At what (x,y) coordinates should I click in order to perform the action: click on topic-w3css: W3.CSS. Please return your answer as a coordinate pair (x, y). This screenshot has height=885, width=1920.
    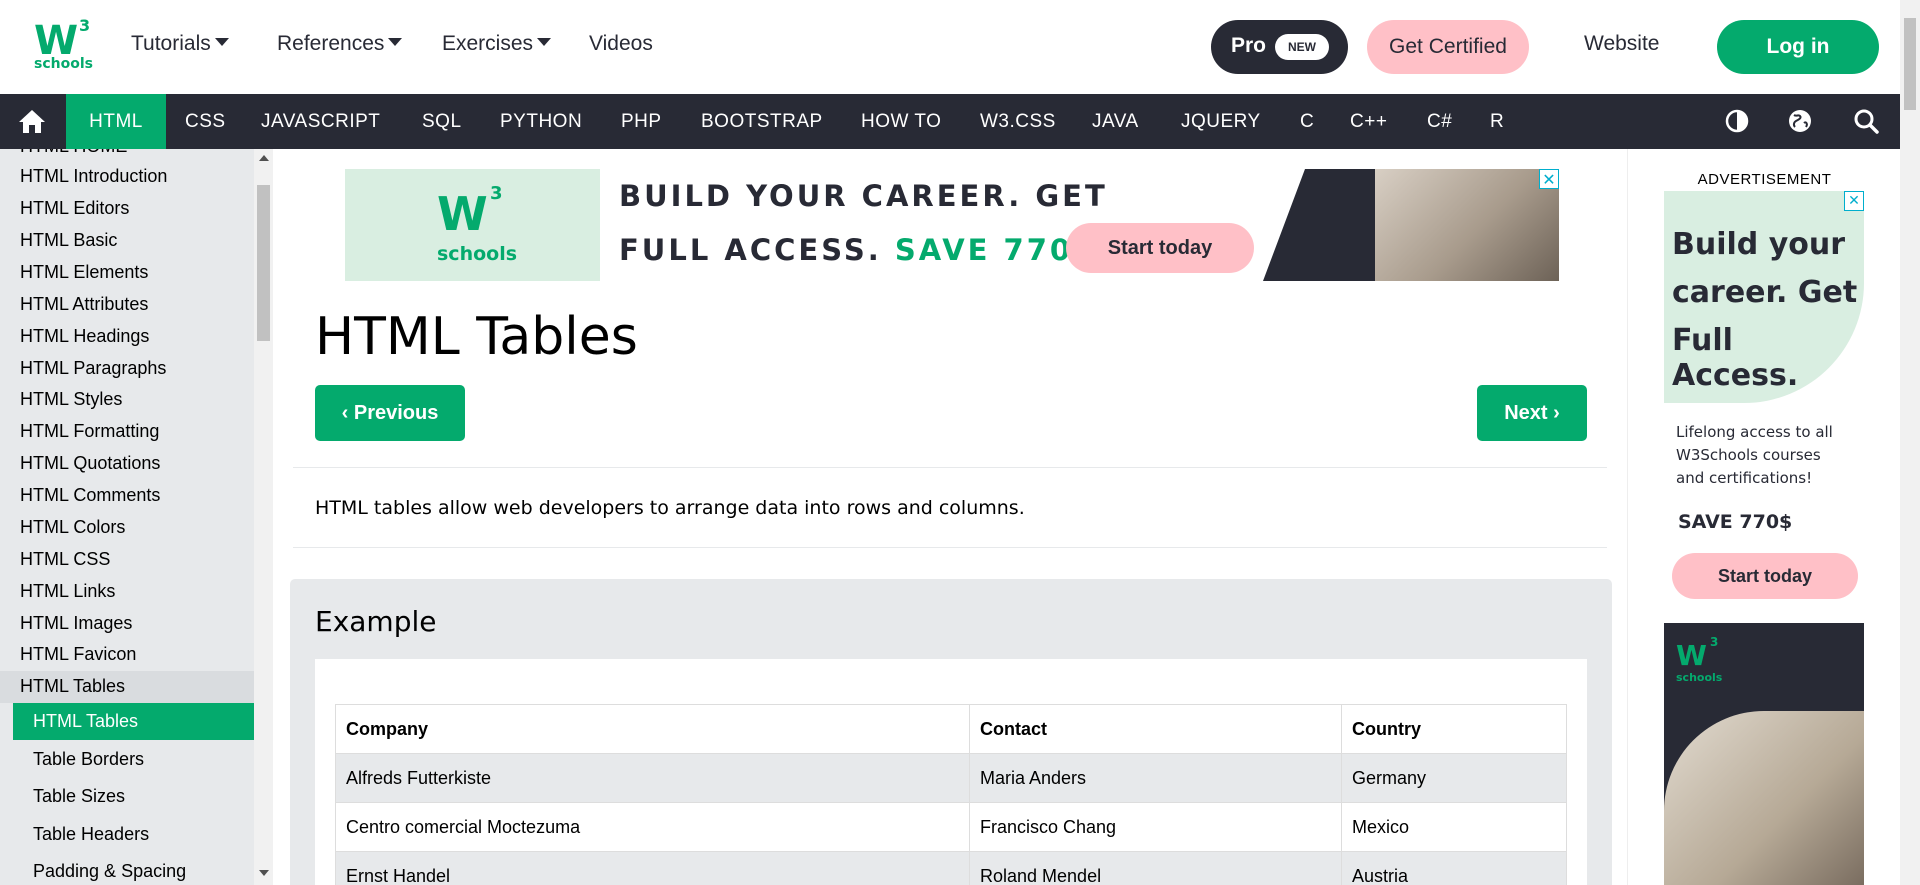
    Looking at the image, I should click on (1018, 121).